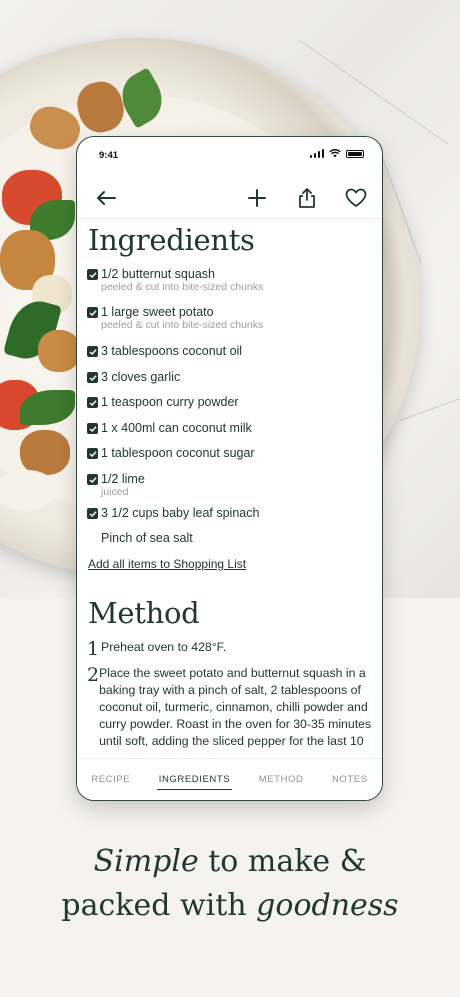 Image resolution: width=460 pixels, height=997 pixels. I want to click on tagline-line-2: packed with goodness, so click(230, 906).